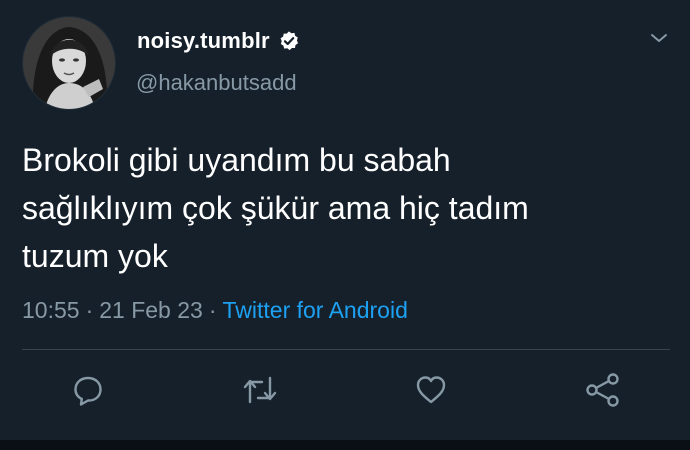  Describe the element at coordinates (659, 38) in the screenshot. I see `chevron-down-icon` at that location.